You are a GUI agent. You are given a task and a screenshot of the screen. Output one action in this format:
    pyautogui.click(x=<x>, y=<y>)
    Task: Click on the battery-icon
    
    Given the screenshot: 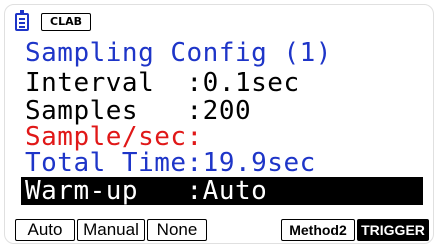 What is the action you would take?
    pyautogui.click(x=22, y=20)
    